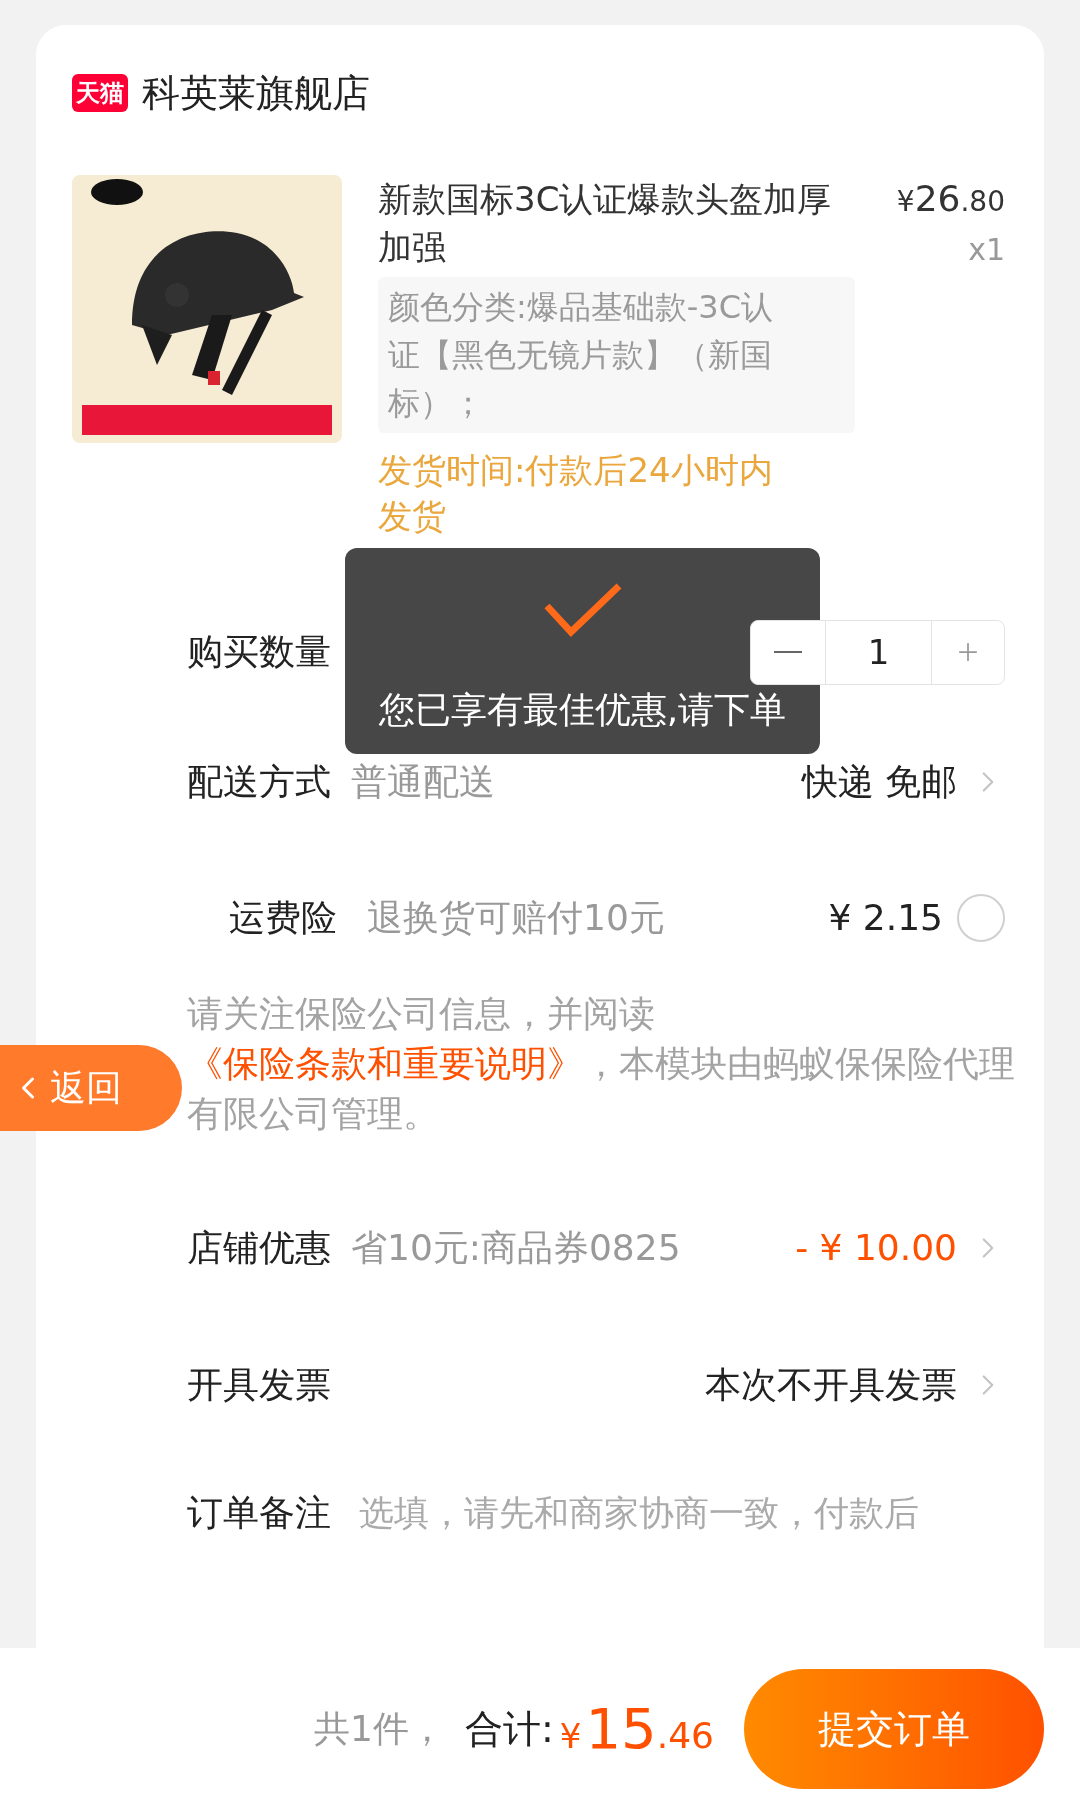 This screenshot has height=1810, width=1080. I want to click on toast-message: 您已享有最佳优惠,请下单, so click(582, 710).